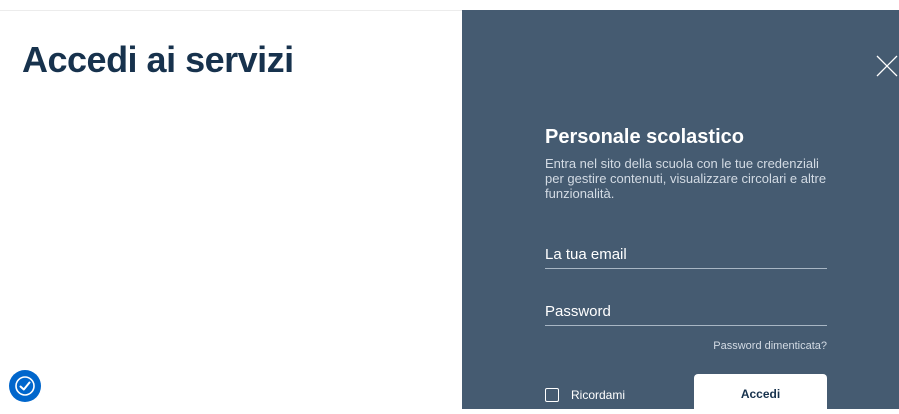 The height and width of the screenshot is (414, 899). What do you see at coordinates (231, 10) in the screenshot?
I see `header-divider` at bounding box center [231, 10].